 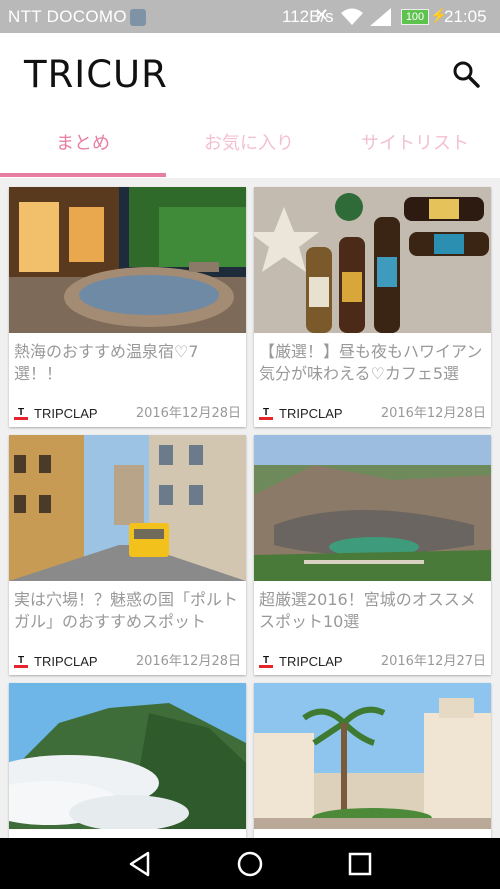 I want to click on article-card: 熱海のおすすめ温泉宿♡7選！！ T TRIPCLAP 2016年12月28日, so click(x=127, y=307).